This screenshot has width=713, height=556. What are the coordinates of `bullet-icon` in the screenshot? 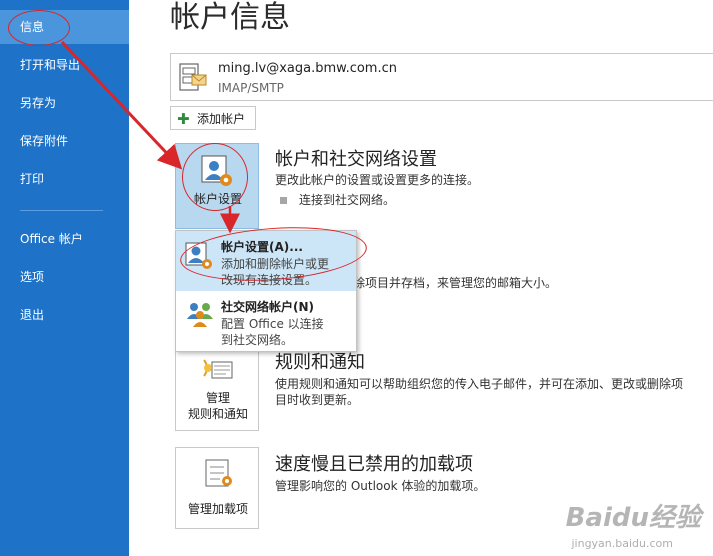 It's located at (283, 200).